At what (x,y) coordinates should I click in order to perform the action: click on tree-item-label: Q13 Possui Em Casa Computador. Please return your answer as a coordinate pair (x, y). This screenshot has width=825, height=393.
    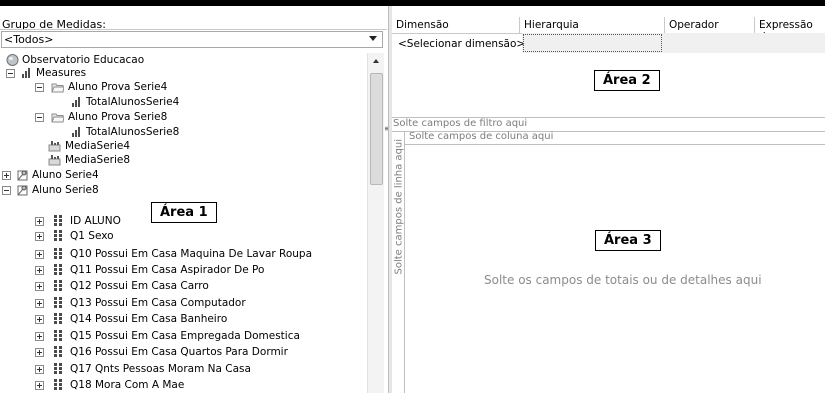
    Looking at the image, I should click on (158, 303).